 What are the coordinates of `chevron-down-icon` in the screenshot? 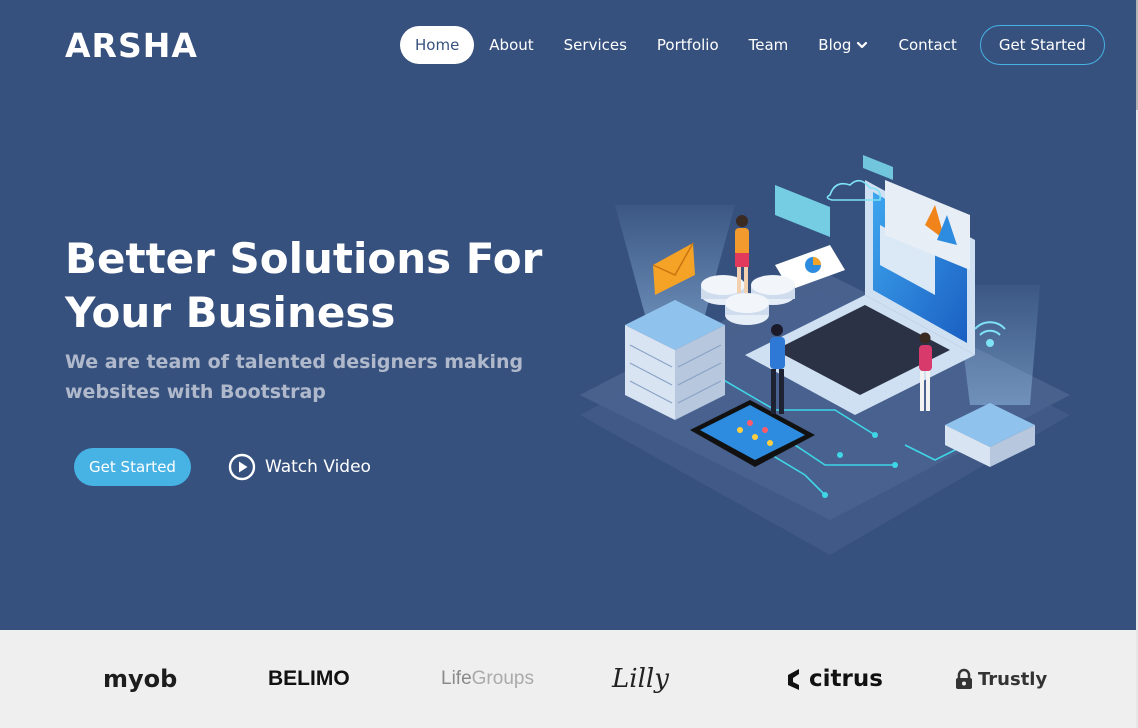 It's located at (862, 45).